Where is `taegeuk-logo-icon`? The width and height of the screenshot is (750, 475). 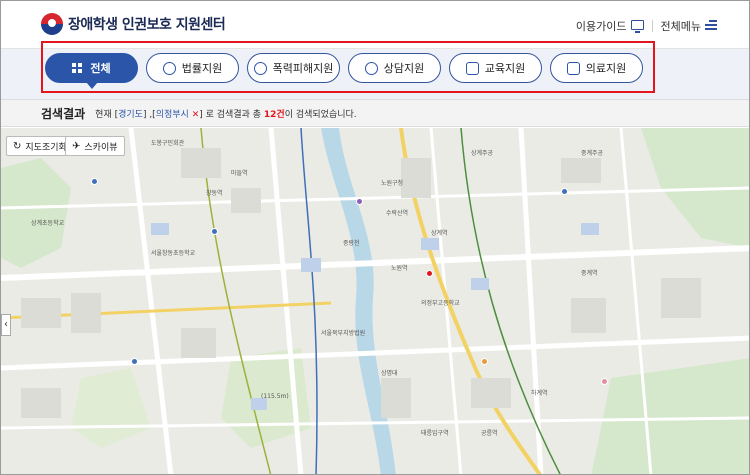
taegeuk-logo-icon is located at coordinates (52, 24).